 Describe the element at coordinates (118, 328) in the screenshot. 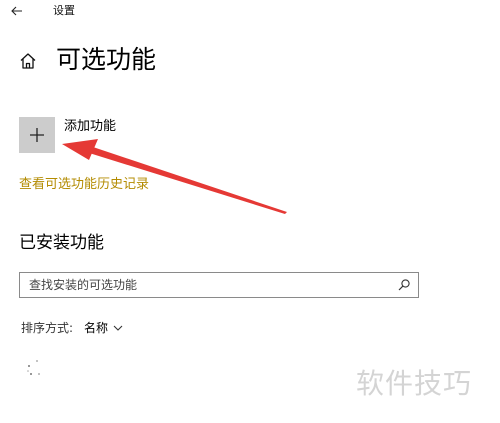

I see `chevron-down-icon` at that location.